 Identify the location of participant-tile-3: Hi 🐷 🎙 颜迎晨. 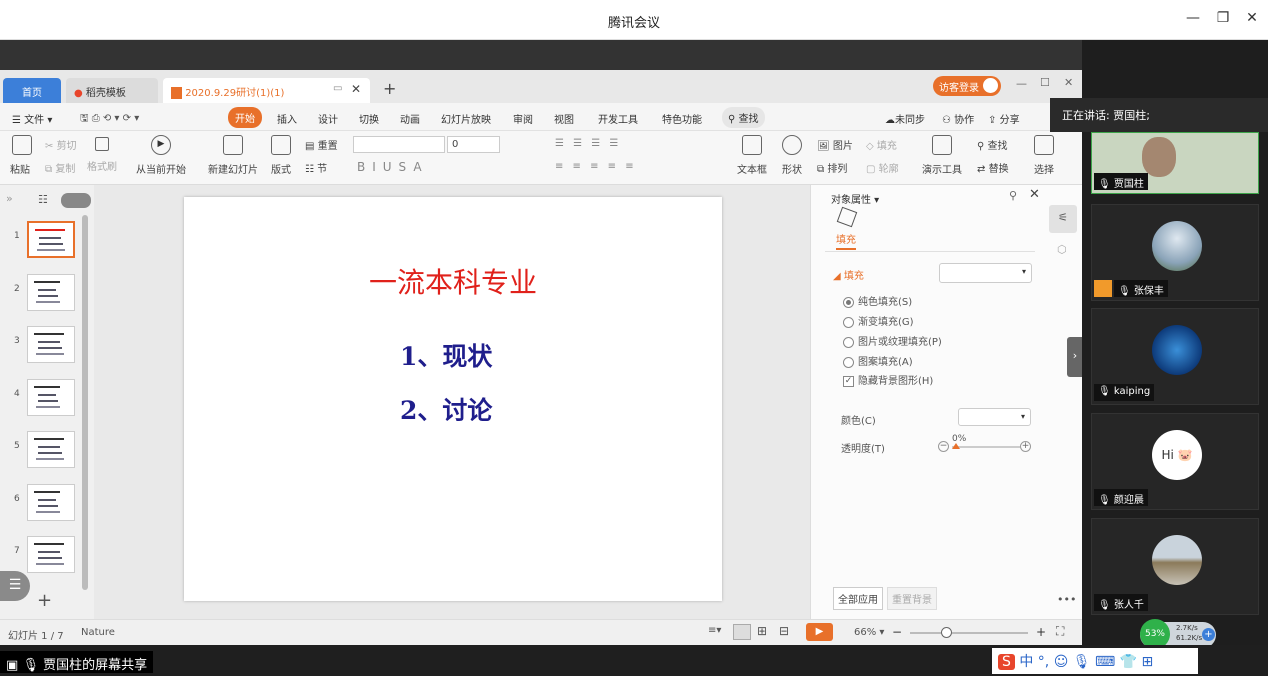
(1175, 461).